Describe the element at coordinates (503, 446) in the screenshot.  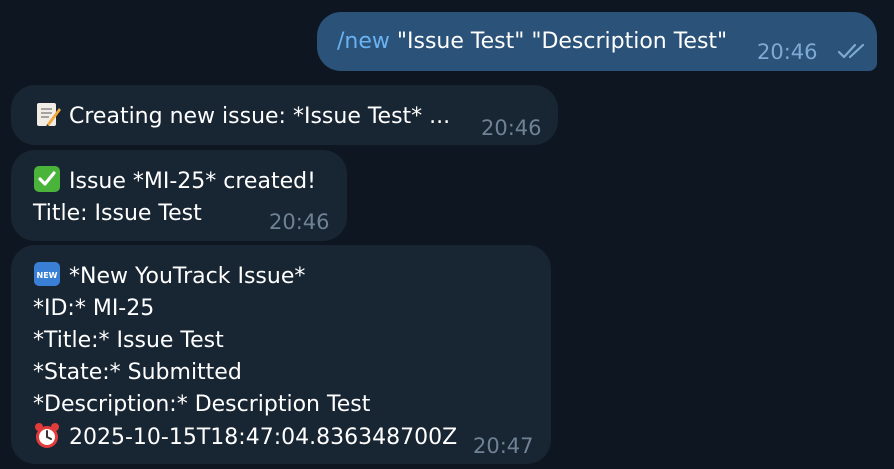
I see `message-time: 20:47` at that location.